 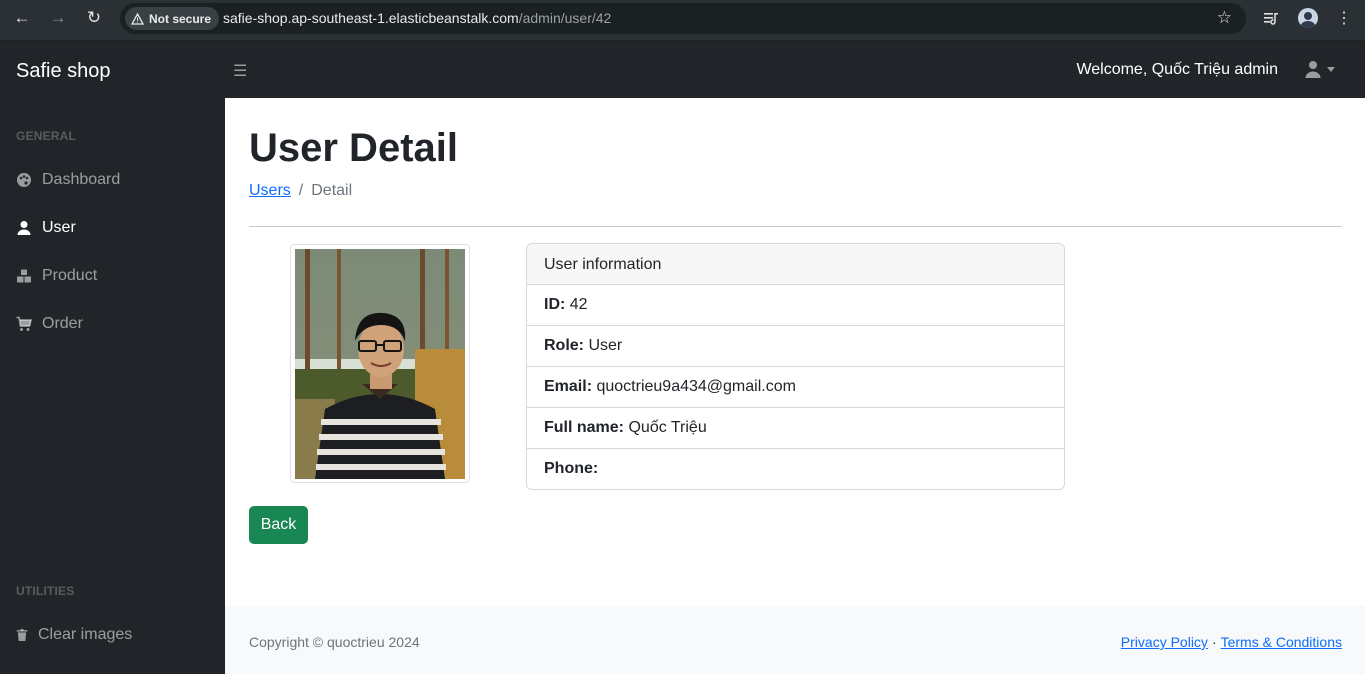 I want to click on info-value: quoctrieu9a434@gmail.com, so click(x=696, y=386).